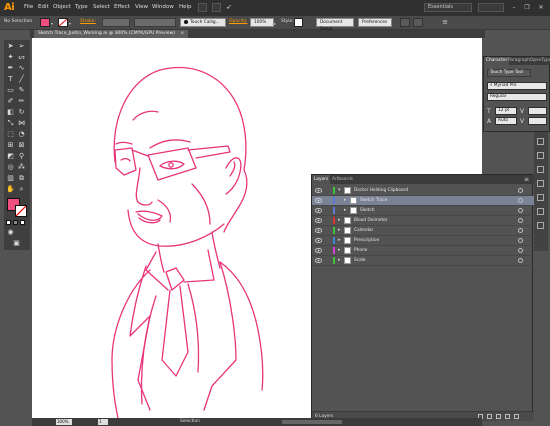 The width and height of the screenshot is (550, 426). I want to click on symbol-sprayer-tool-icon: ⁂, so click(21, 167).